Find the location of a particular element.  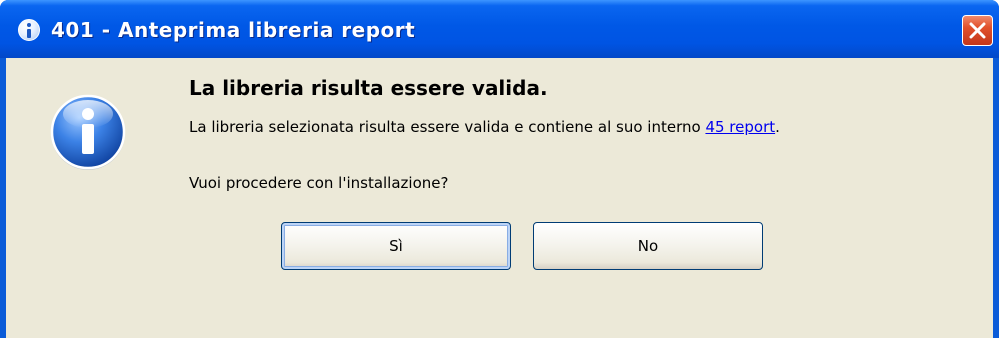

report-count-link: 45 report is located at coordinates (740, 127).